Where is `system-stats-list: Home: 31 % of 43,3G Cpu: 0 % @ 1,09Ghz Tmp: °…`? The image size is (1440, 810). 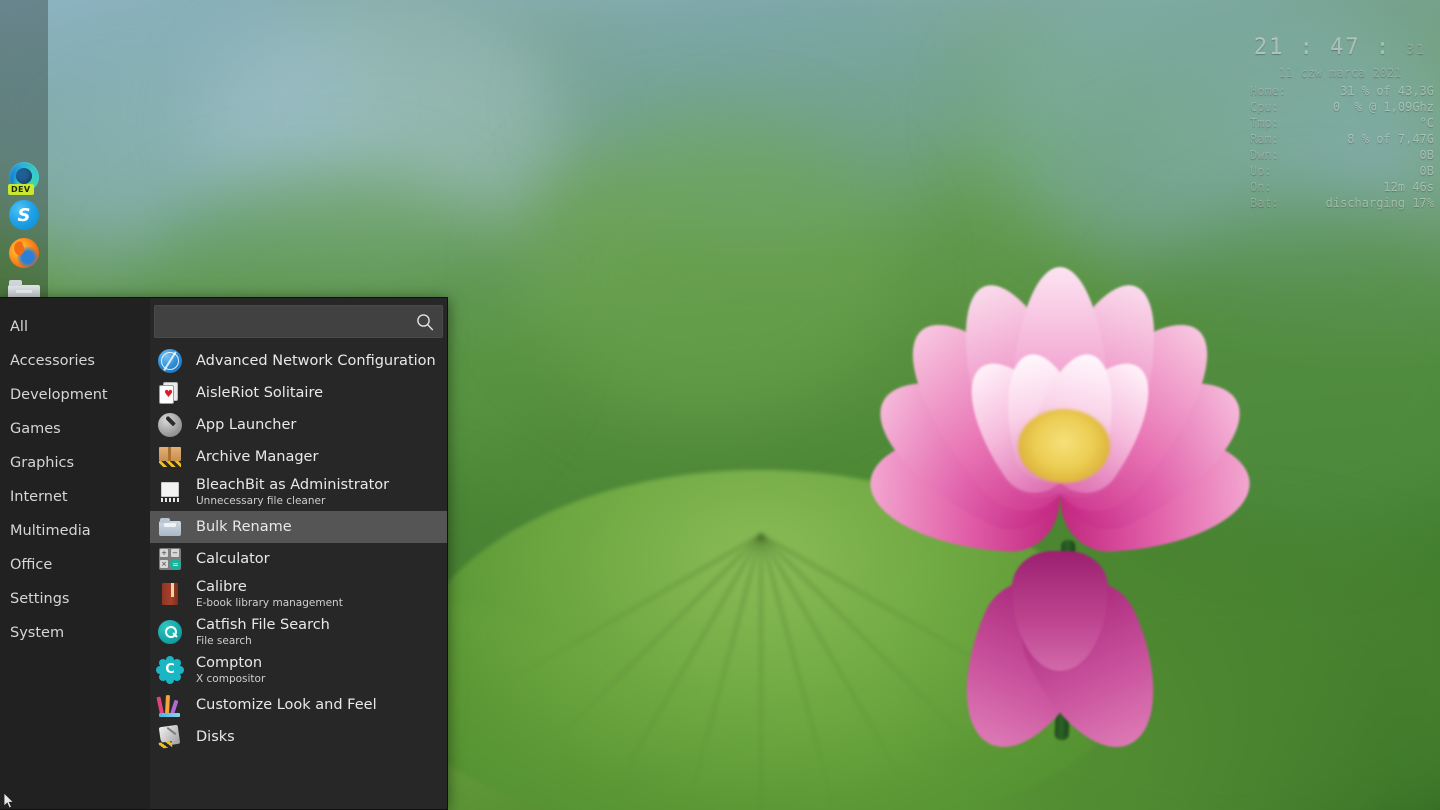 system-stats-list: Home: 31 % of 43,3G Cpu: 0 % @ 1,09Ghz Tmp: °… is located at coordinates (1340, 147).